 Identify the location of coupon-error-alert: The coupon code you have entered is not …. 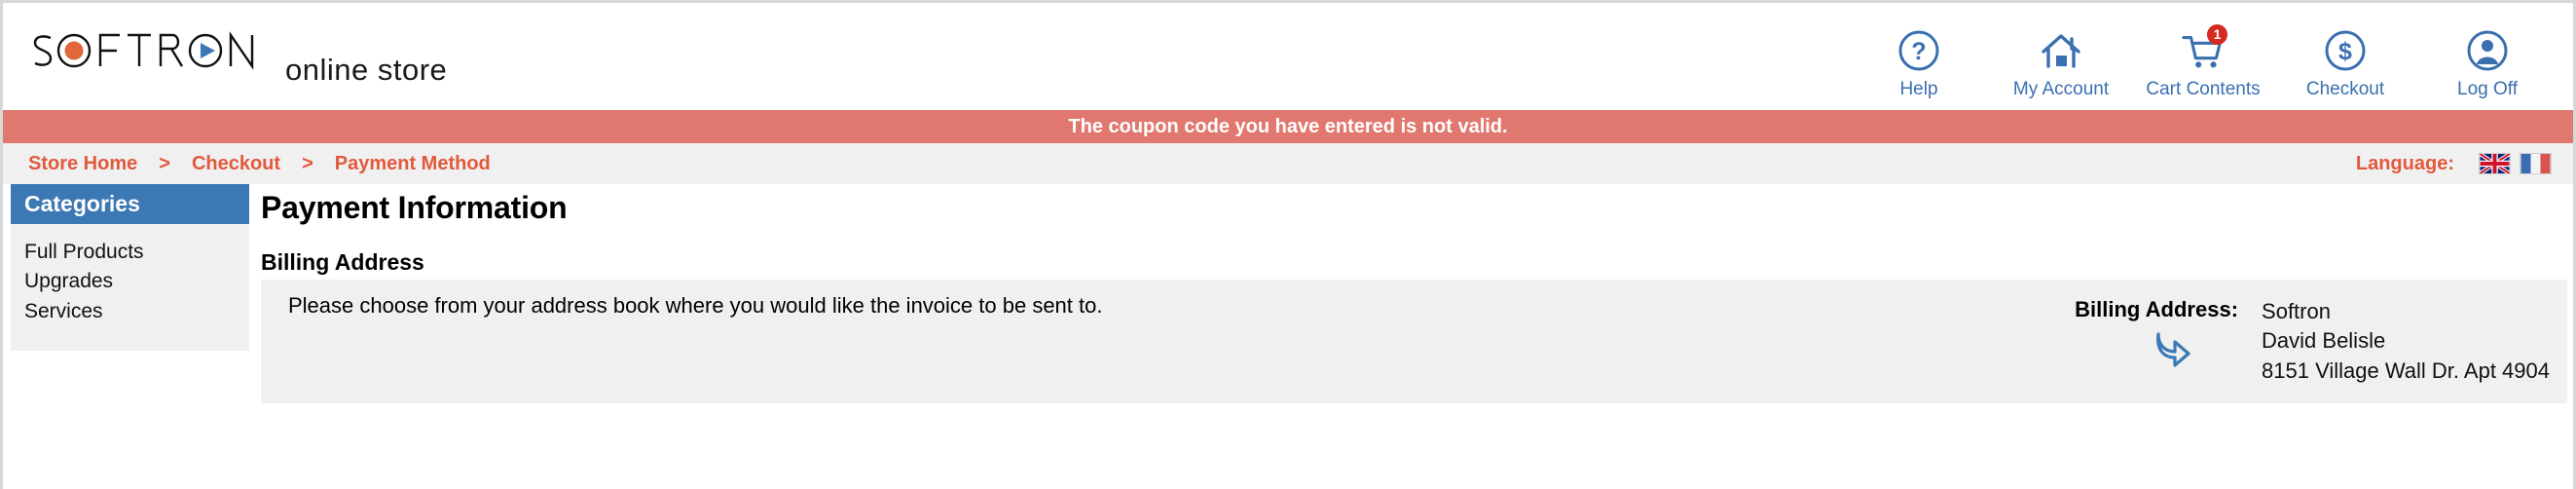
(1288, 126).